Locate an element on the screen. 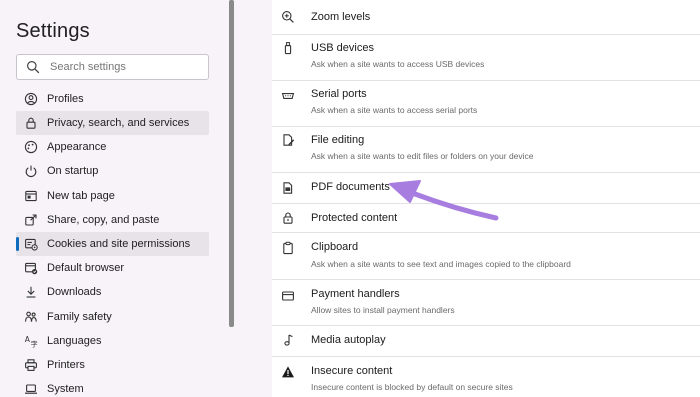 This screenshot has height=397, width=700. usb-icon is located at coordinates (288, 48).